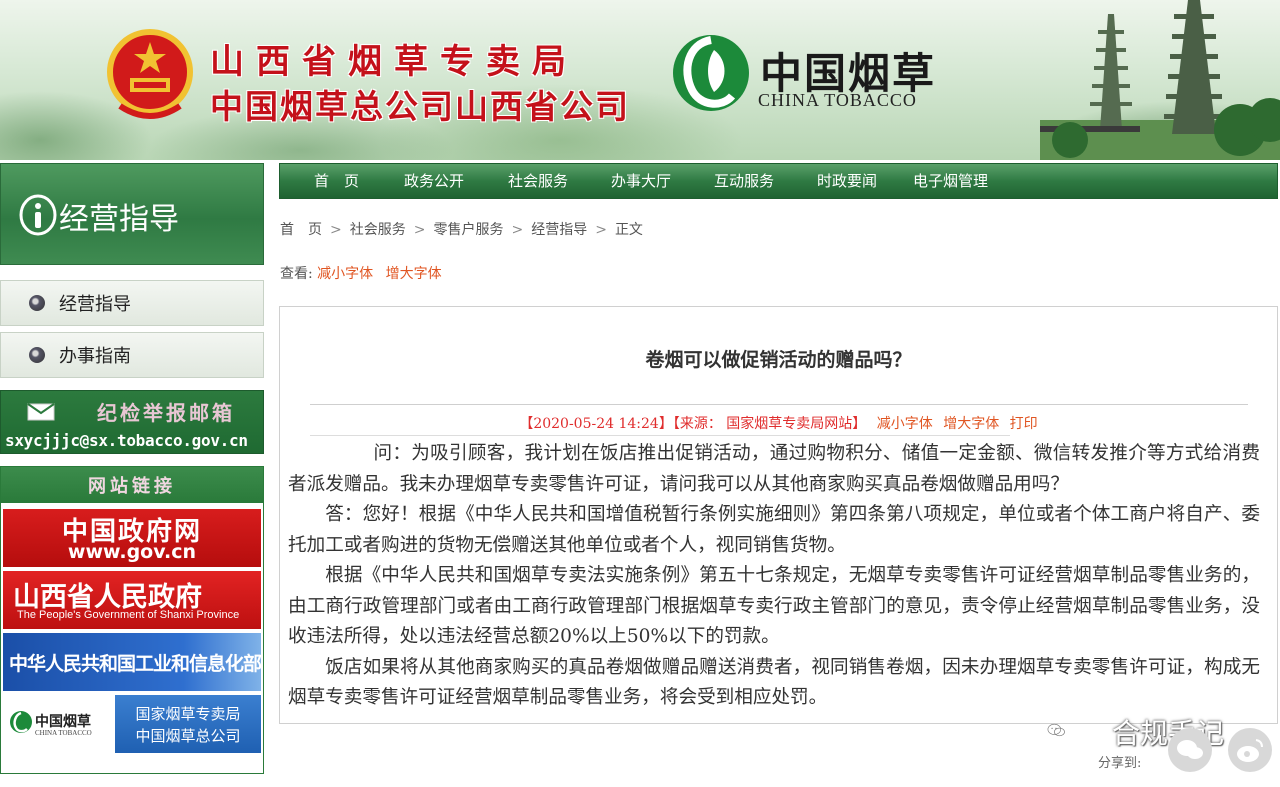  What do you see at coordinates (744, 180) in the screenshot?
I see `nav-item-interaction: 互动服务` at bounding box center [744, 180].